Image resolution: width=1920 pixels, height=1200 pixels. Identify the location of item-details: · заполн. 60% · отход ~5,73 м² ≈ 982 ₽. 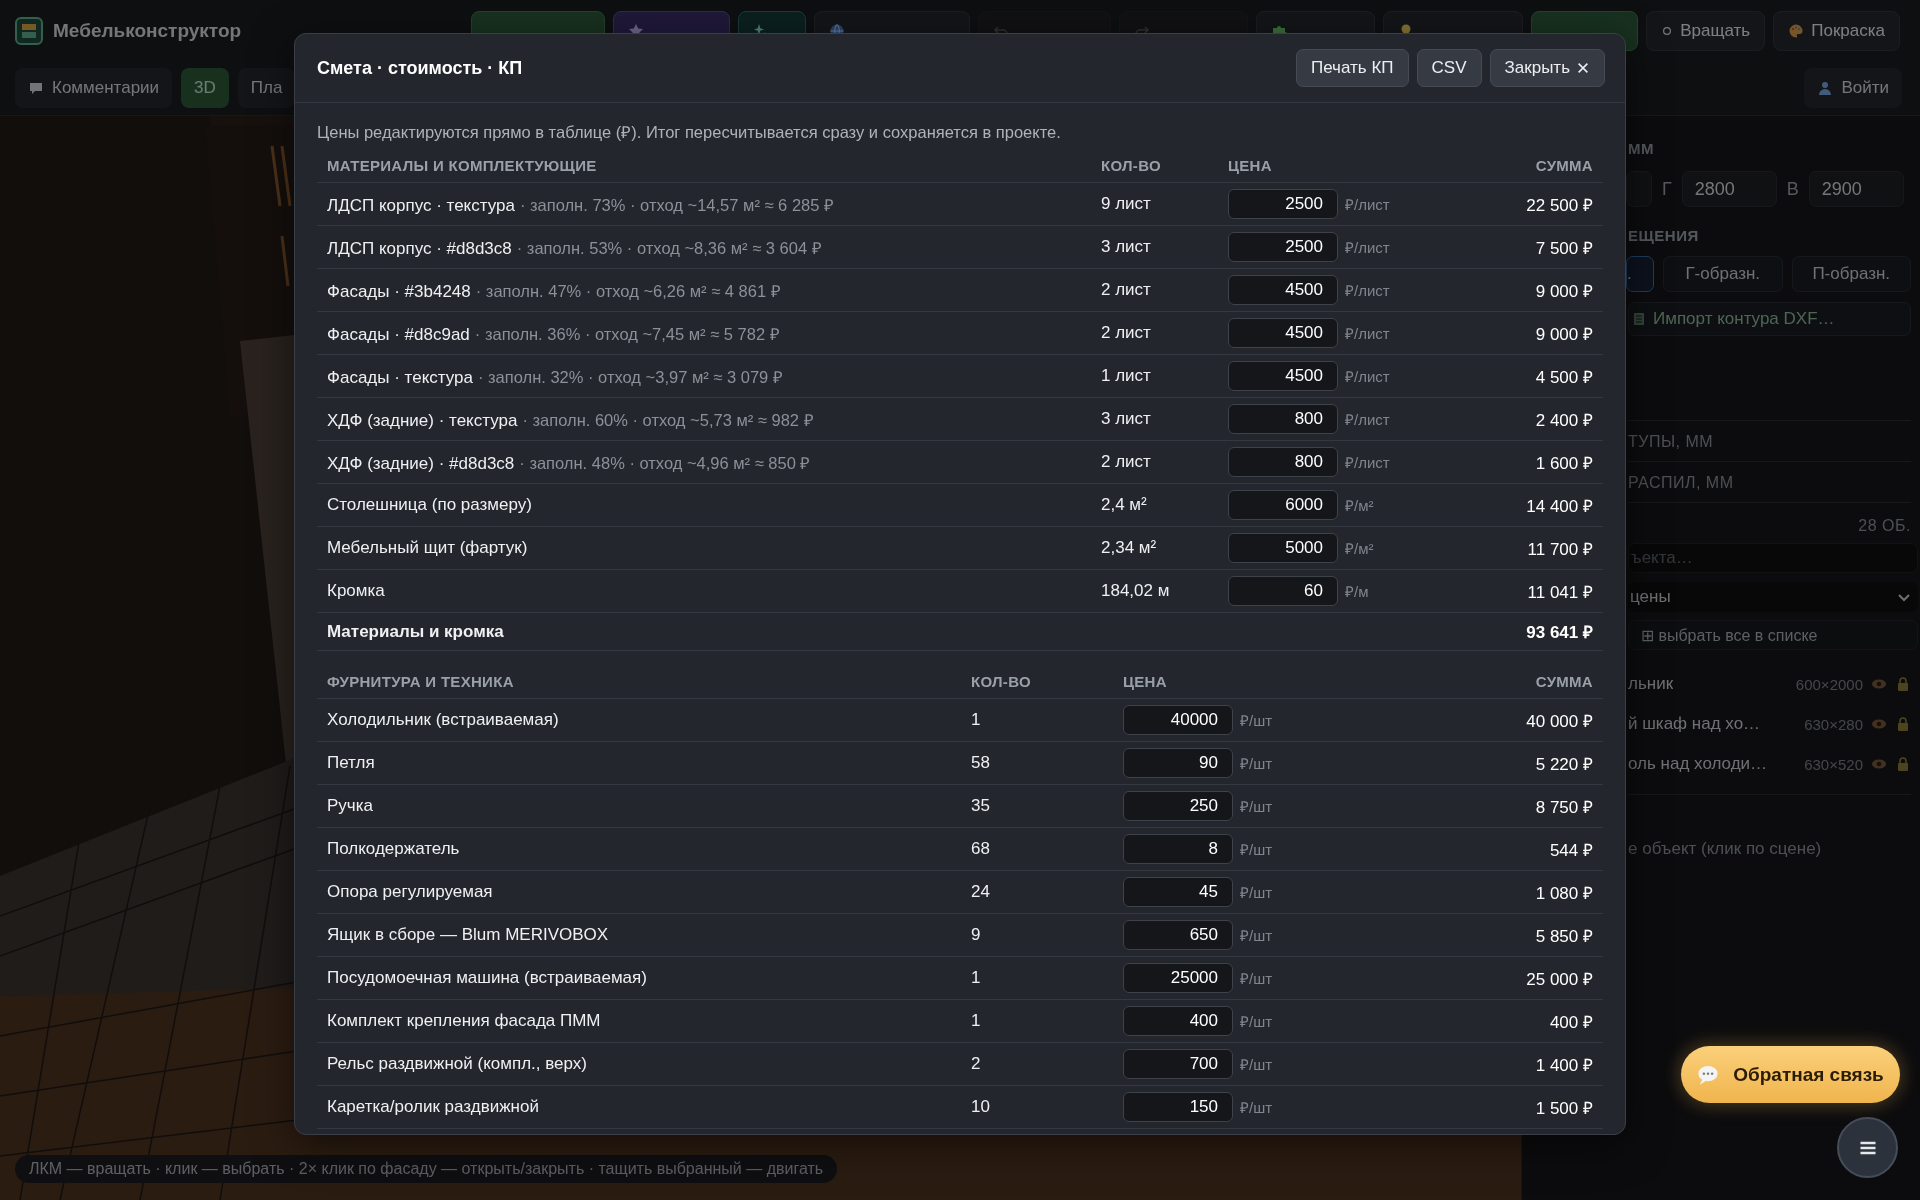
(668, 420).